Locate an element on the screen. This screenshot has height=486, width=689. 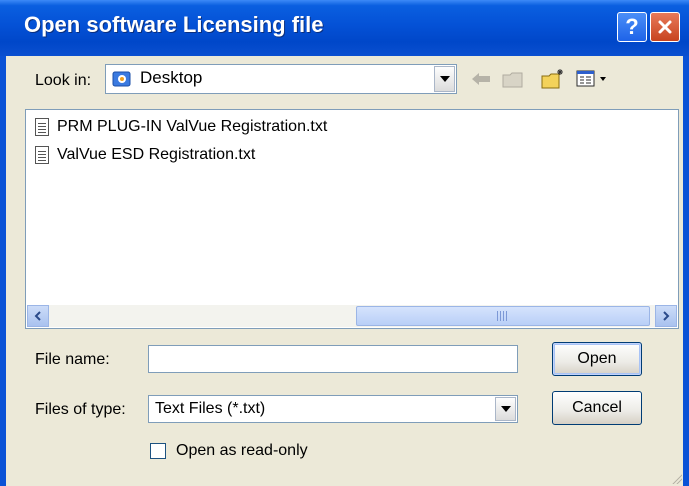
read-only-checkbox is located at coordinates (158, 451).